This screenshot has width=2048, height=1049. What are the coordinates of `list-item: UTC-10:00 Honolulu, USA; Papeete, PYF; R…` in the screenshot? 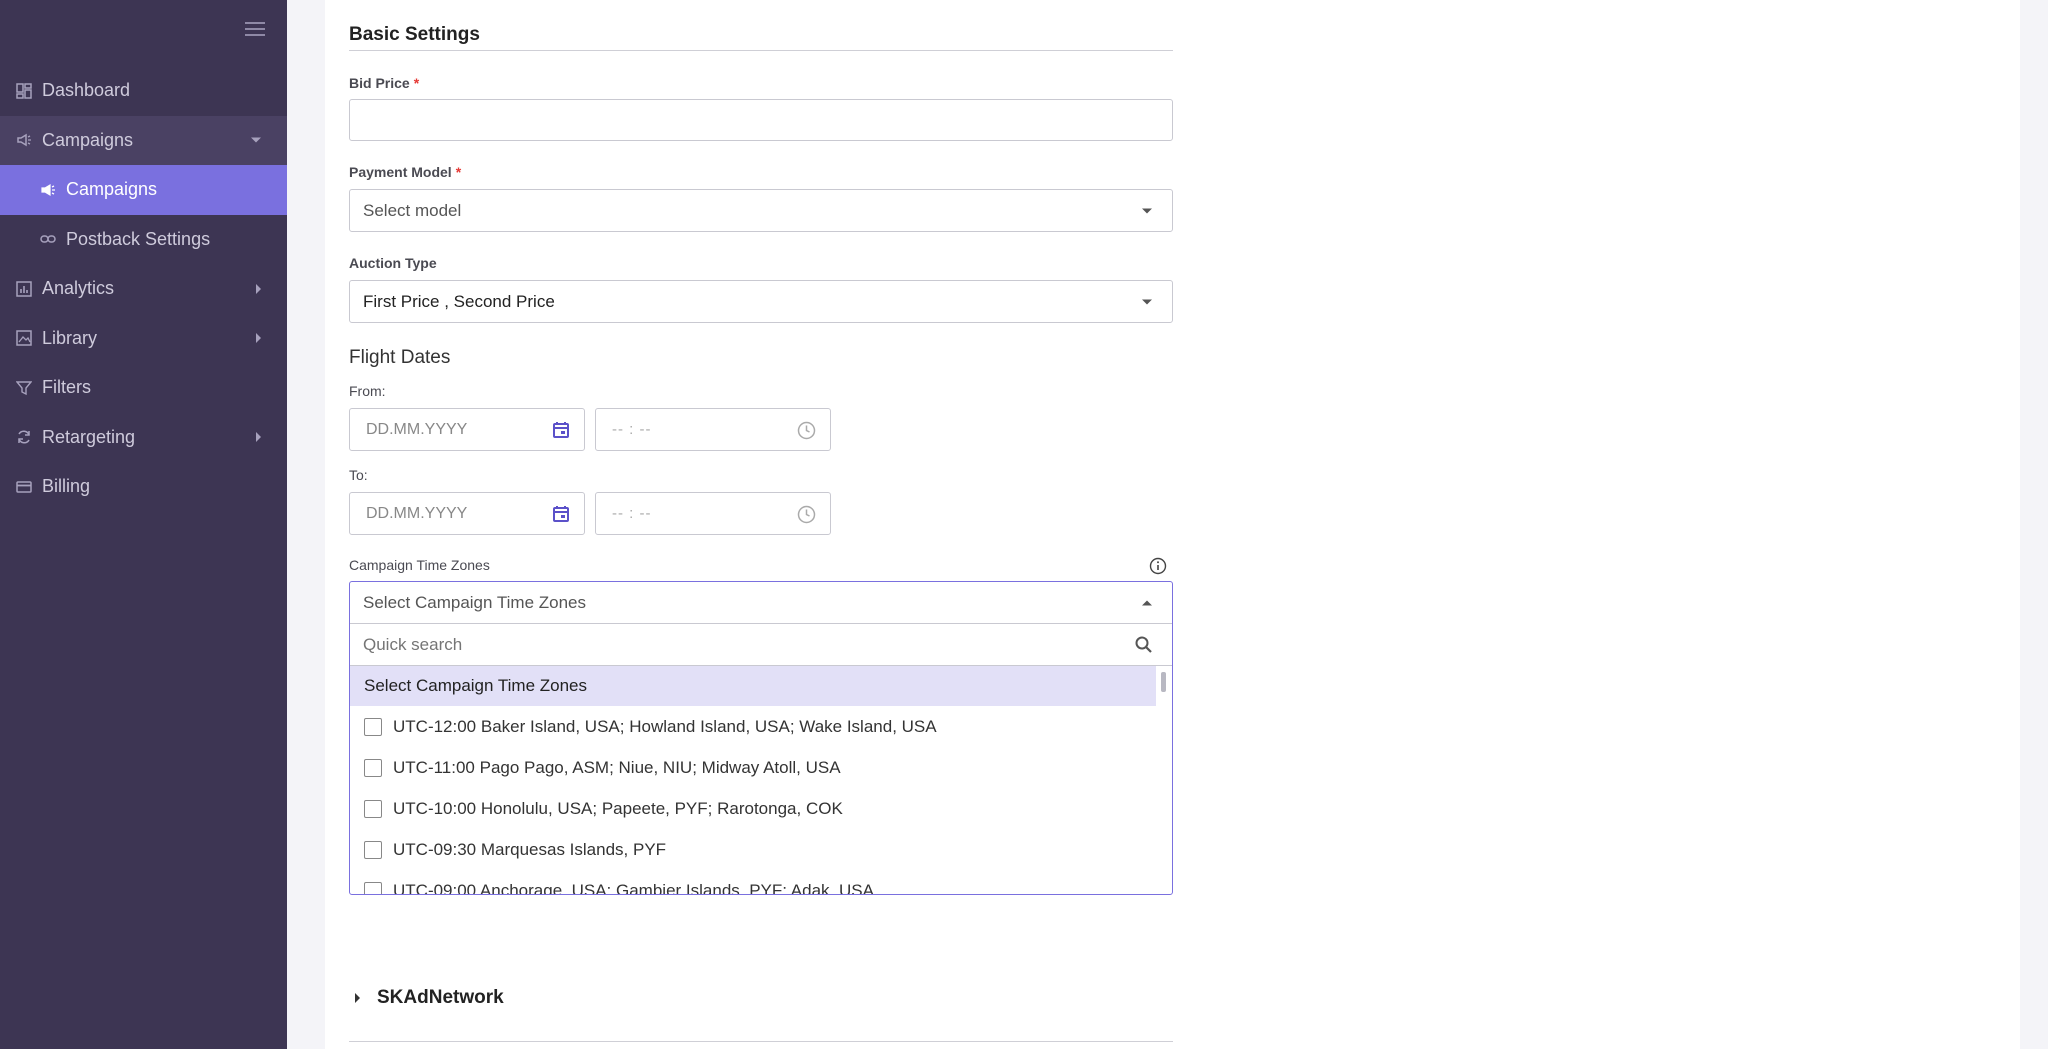 It's located at (761, 808).